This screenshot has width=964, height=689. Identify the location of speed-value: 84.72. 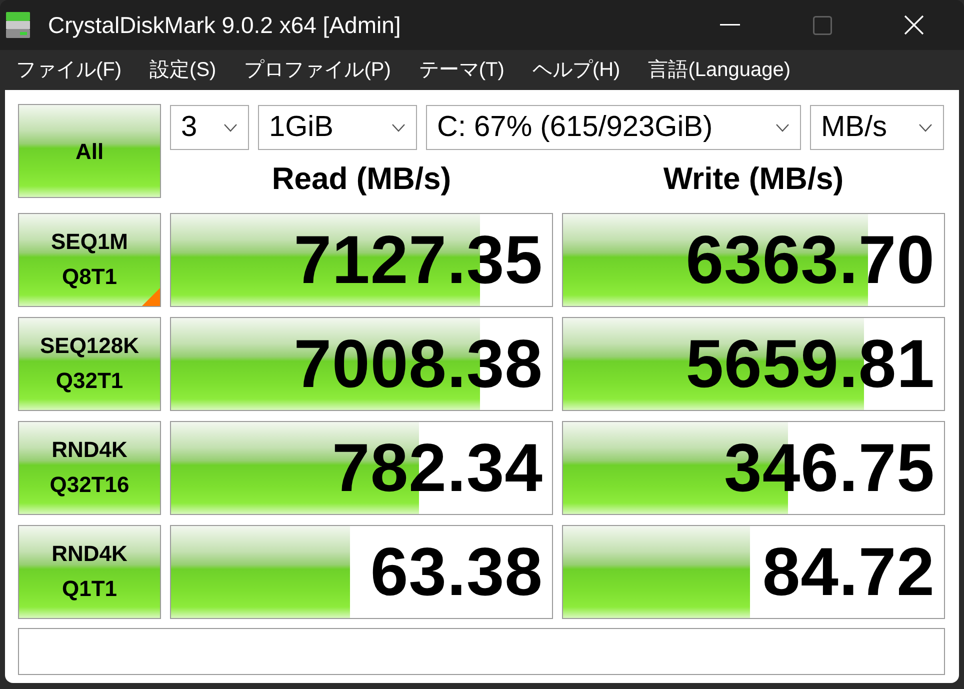
(849, 572).